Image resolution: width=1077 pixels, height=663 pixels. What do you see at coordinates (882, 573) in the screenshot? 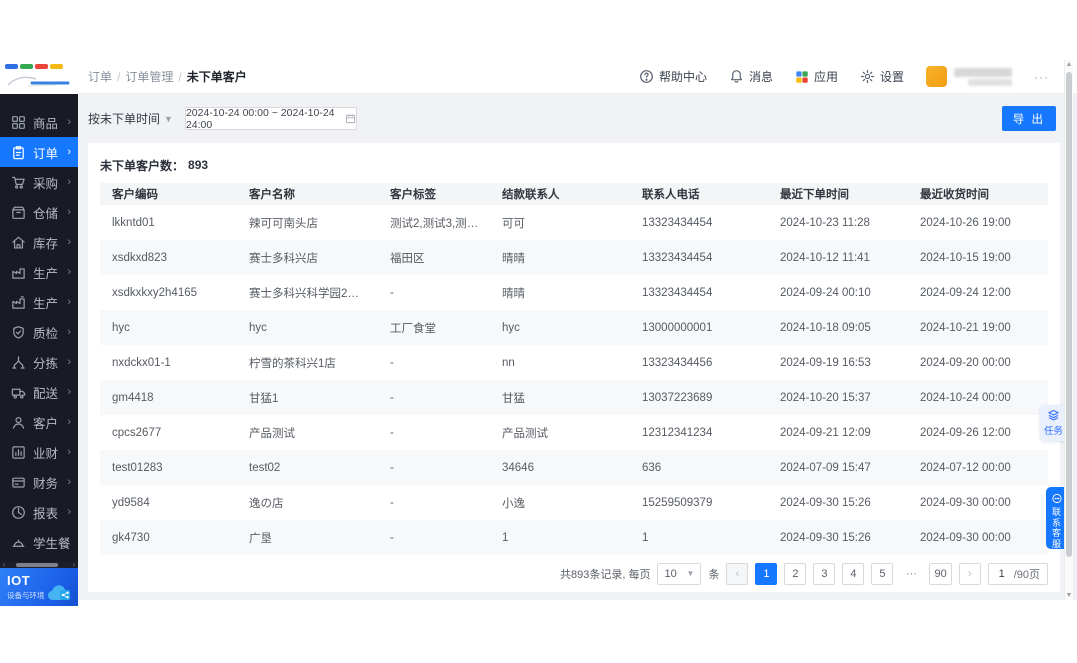
I see `page-button: 5` at bounding box center [882, 573].